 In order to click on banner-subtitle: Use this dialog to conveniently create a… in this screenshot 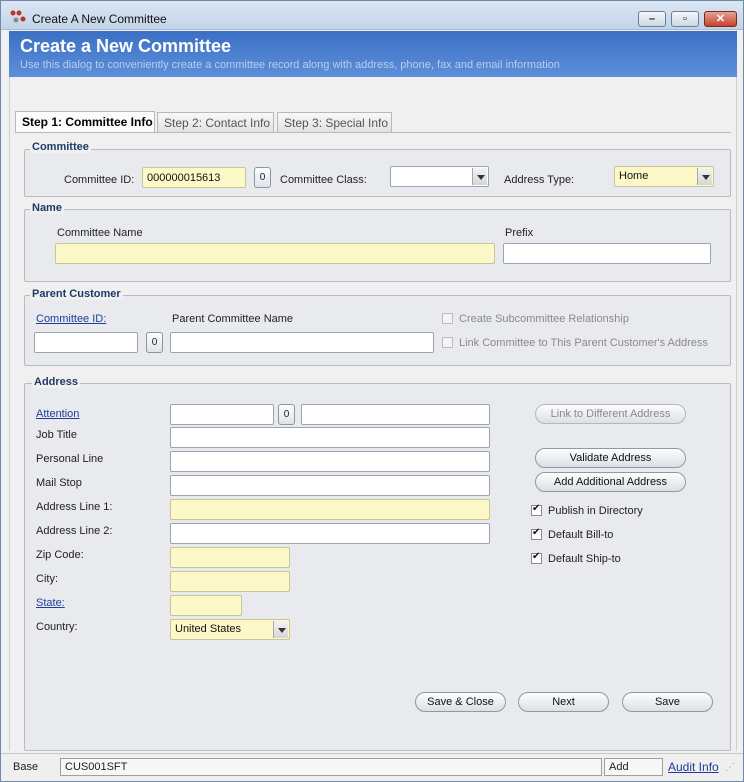, I will do `click(290, 65)`.